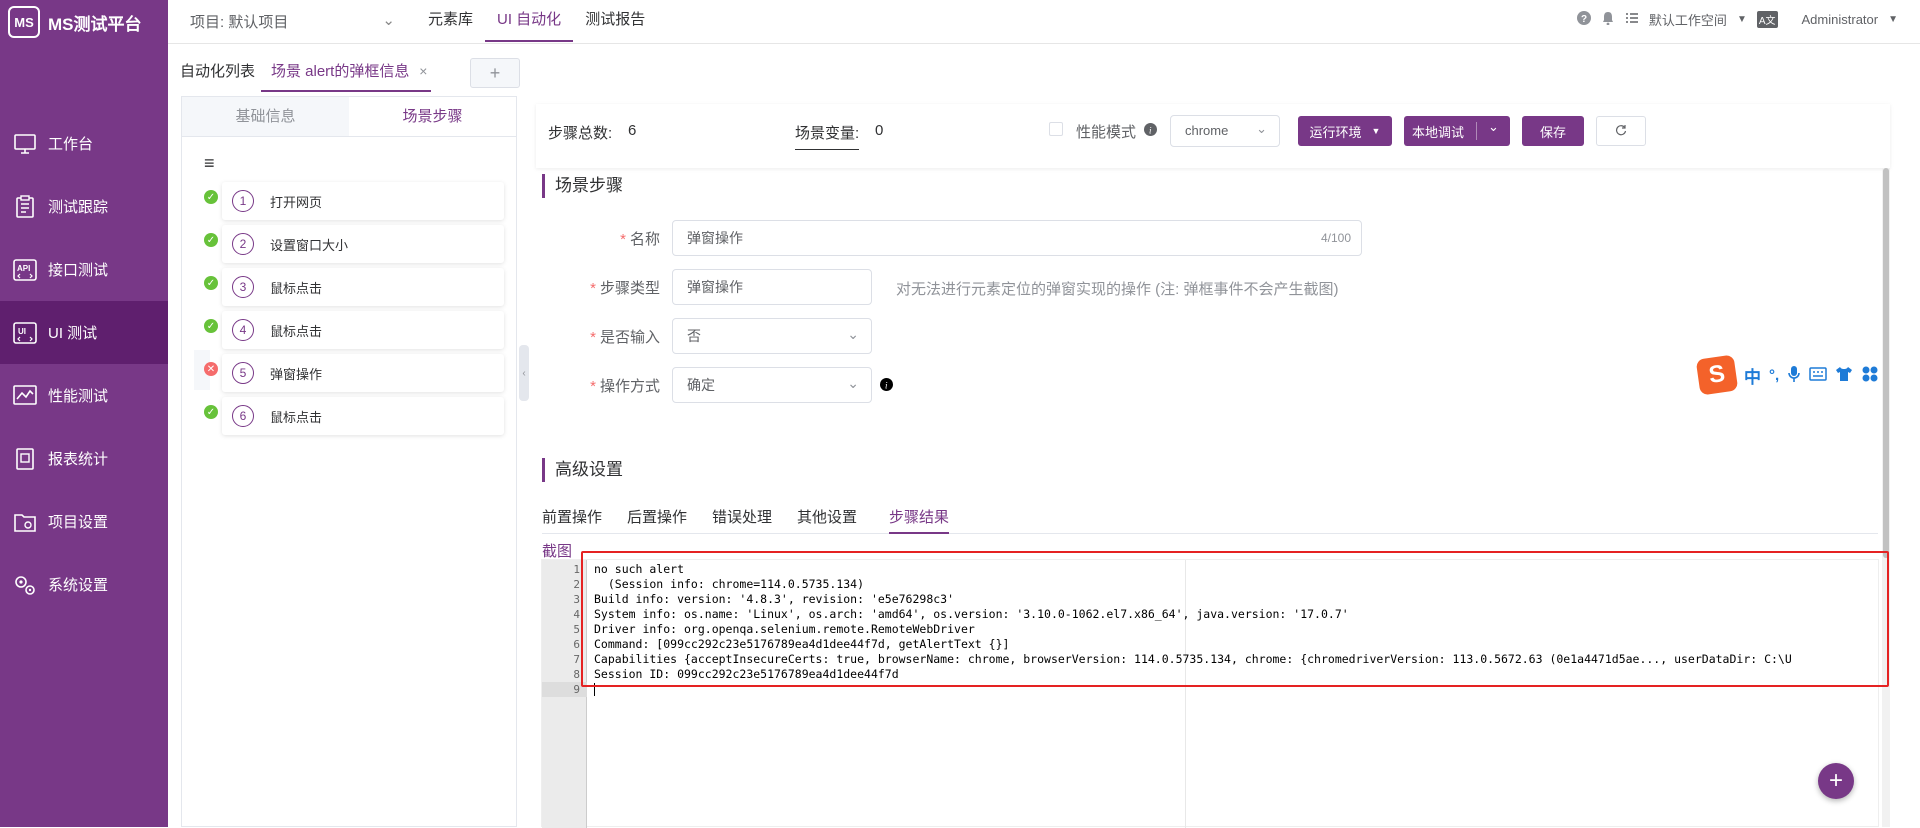 This screenshot has width=1920, height=828. What do you see at coordinates (363, 373) in the screenshot?
I see `step-item-selected: 5 弹窗操作` at bounding box center [363, 373].